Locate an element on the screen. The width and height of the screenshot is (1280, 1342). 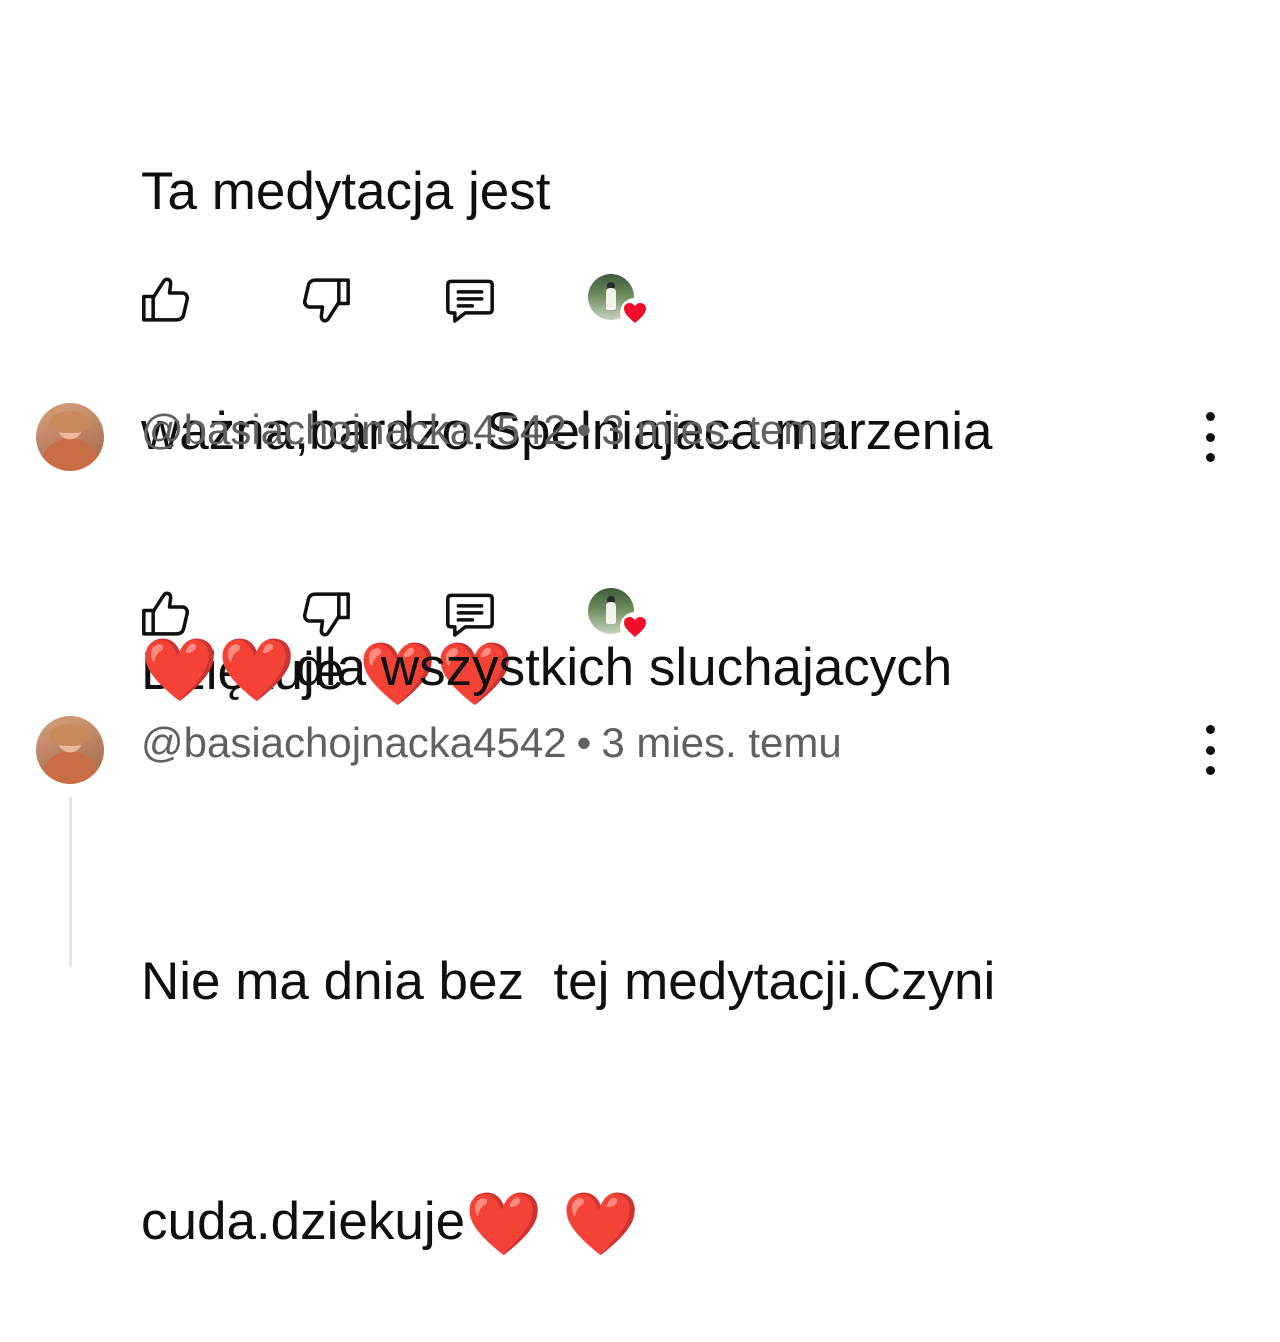
thread-line is located at coordinates (70, 882).